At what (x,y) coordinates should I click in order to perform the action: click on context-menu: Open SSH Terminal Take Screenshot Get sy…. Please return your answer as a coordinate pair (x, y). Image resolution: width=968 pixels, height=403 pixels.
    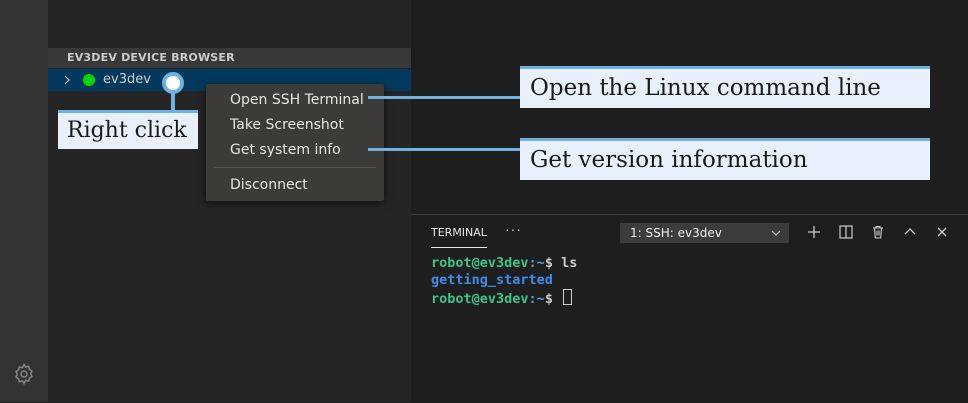
    Looking at the image, I should click on (295, 142).